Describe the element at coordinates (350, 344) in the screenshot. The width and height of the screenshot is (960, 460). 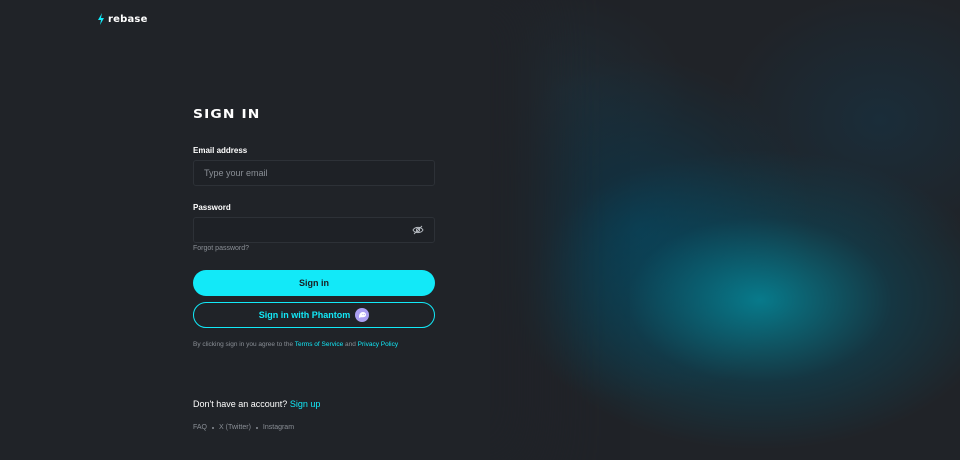
I see `legal-middle: and` at that location.